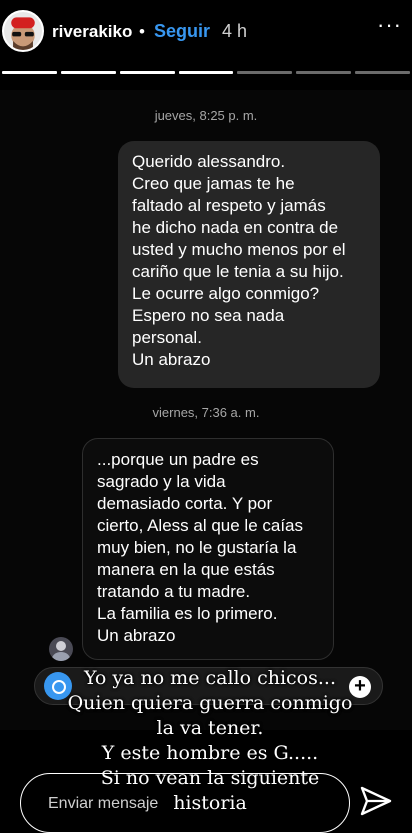 The width and height of the screenshot is (412, 833). Describe the element at coordinates (182, 31) in the screenshot. I see `follow-button: Seguir` at that location.